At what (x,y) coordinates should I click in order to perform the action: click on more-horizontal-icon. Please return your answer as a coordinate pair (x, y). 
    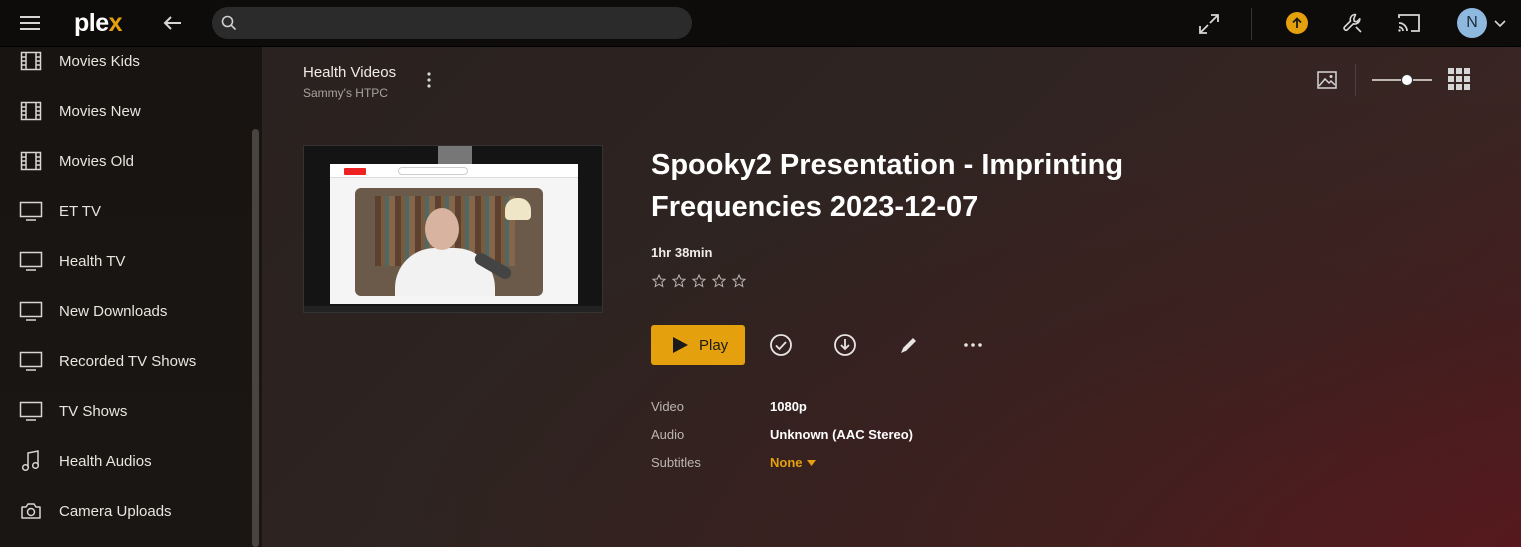
    Looking at the image, I should click on (973, 345).